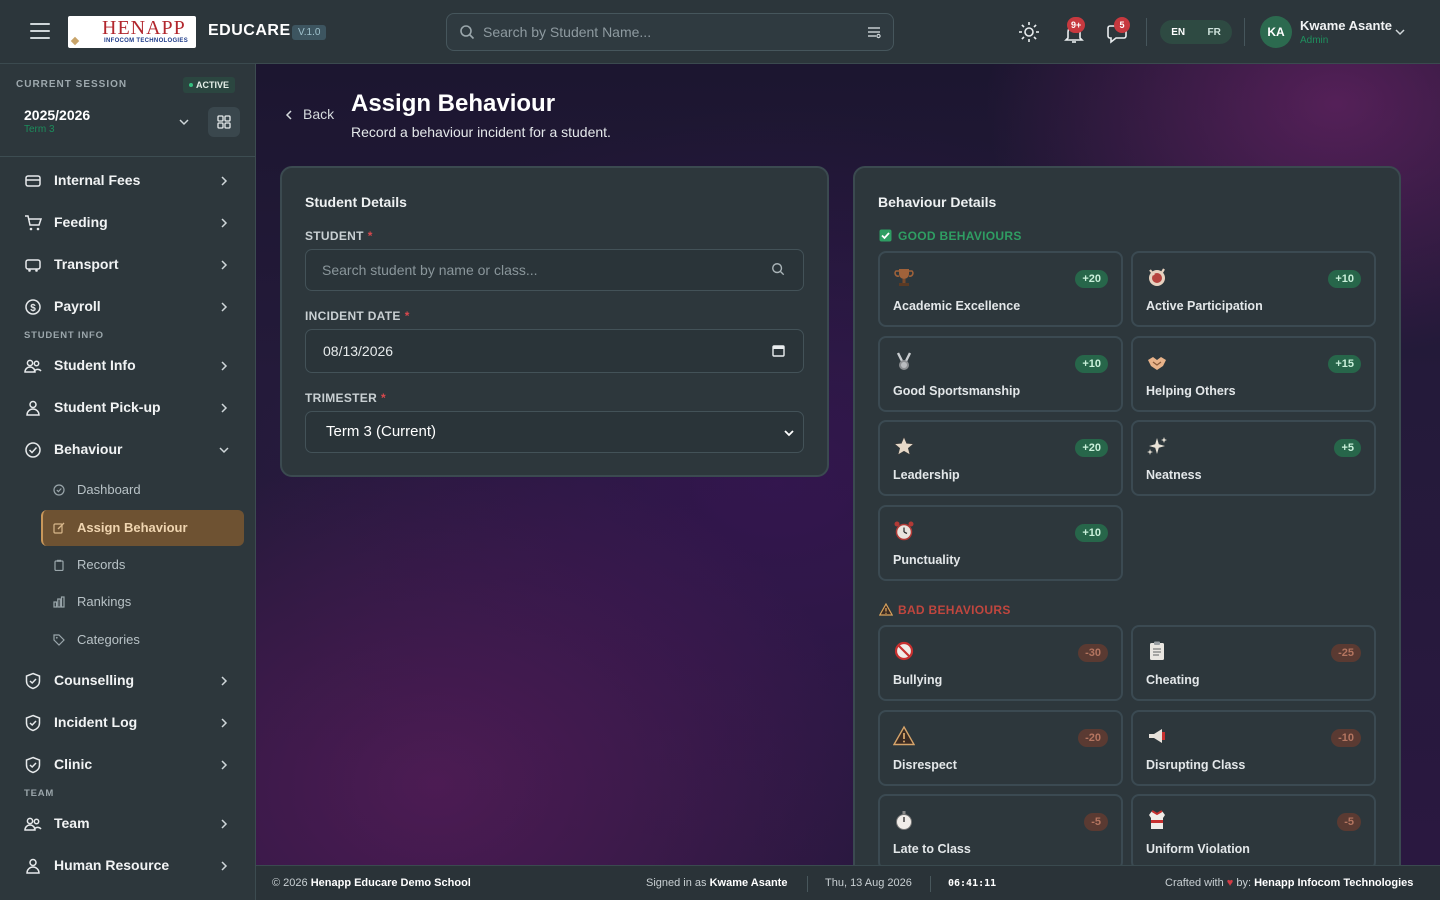 This screenshot has width=1440, height=900. I want to click on tag-icon, so click(59, 640).